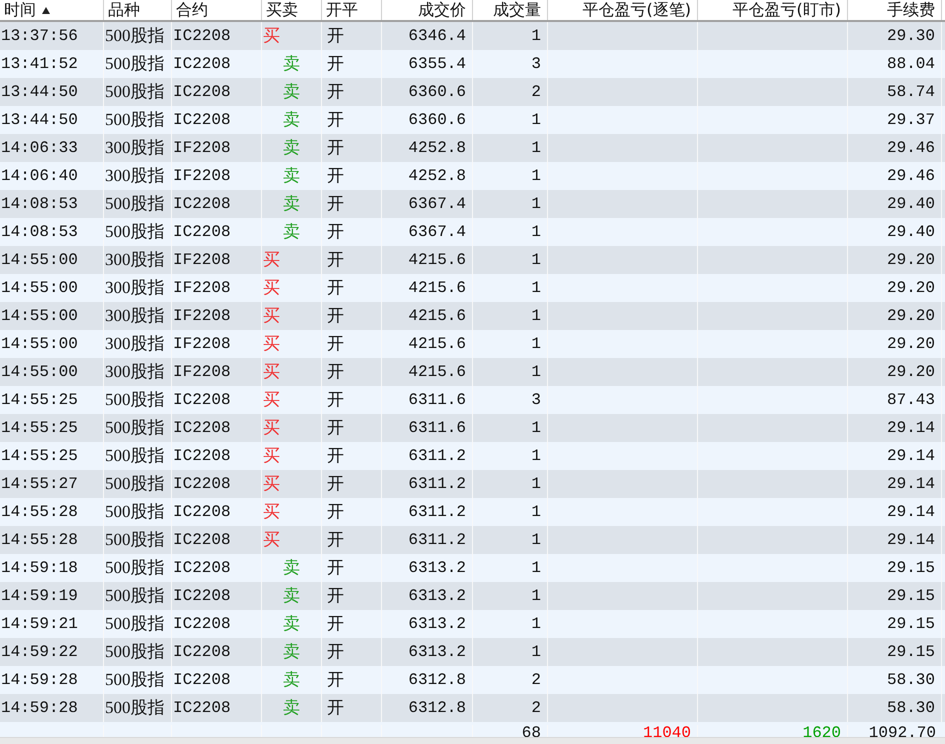  What do you see at coordinates (39, 232) in the screenshot?
I see `time-cell-text: 14:08:53` at bounding box center [39, 232].